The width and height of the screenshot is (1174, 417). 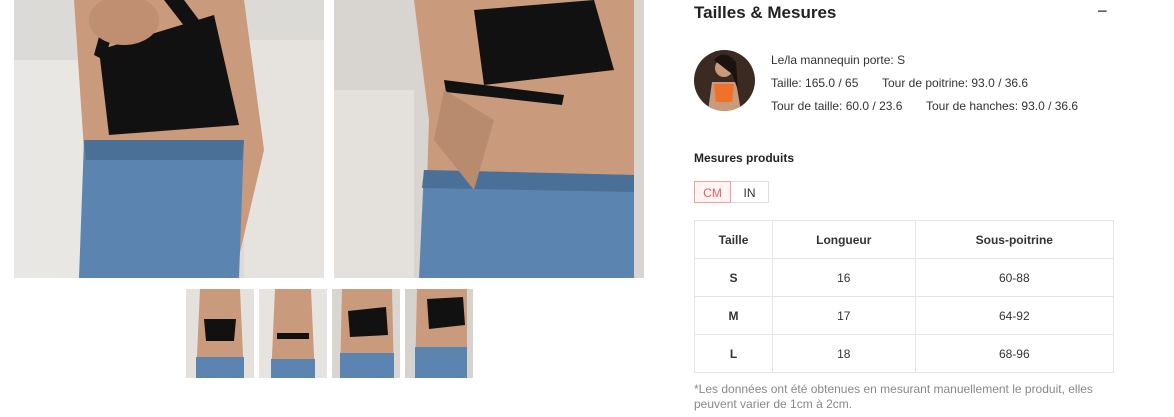 I want to click on table-row: L 18 68-96, so click(x=904, y=353).